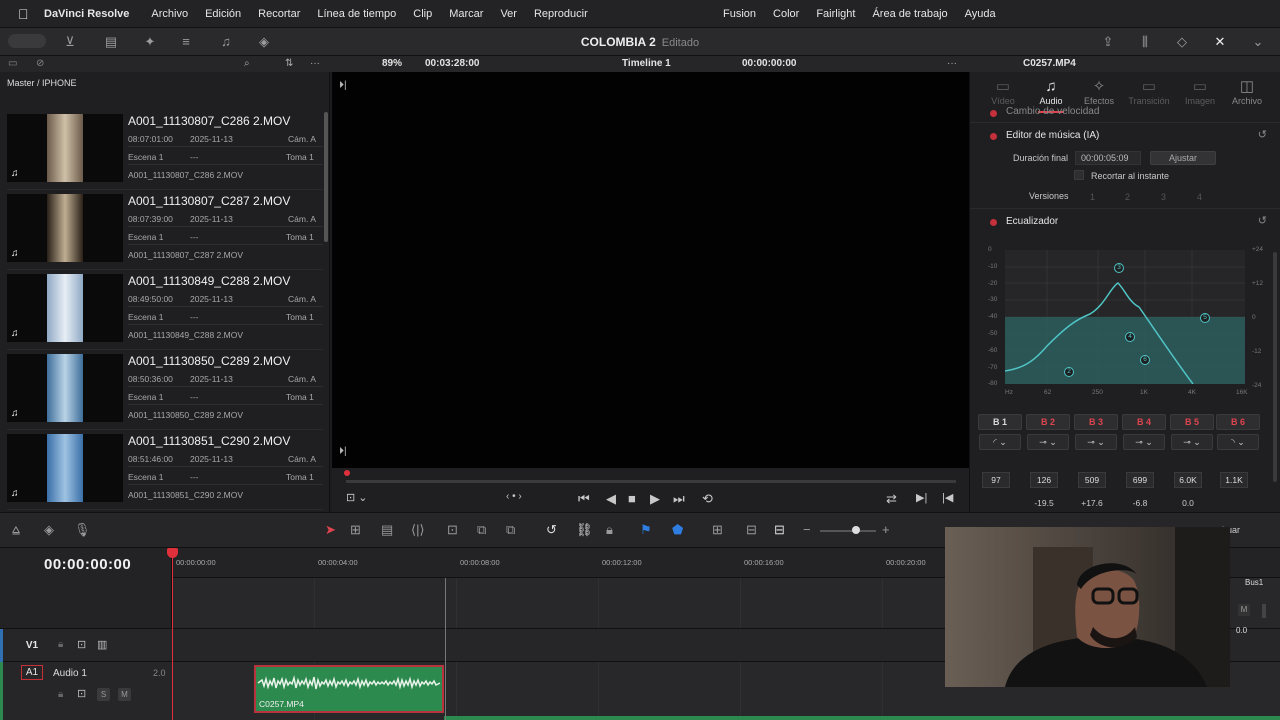  What do you see at coordinates (646, 530) in the screenshot?
I see `flag-icon: ⚑` at bounding box center [646, 530].